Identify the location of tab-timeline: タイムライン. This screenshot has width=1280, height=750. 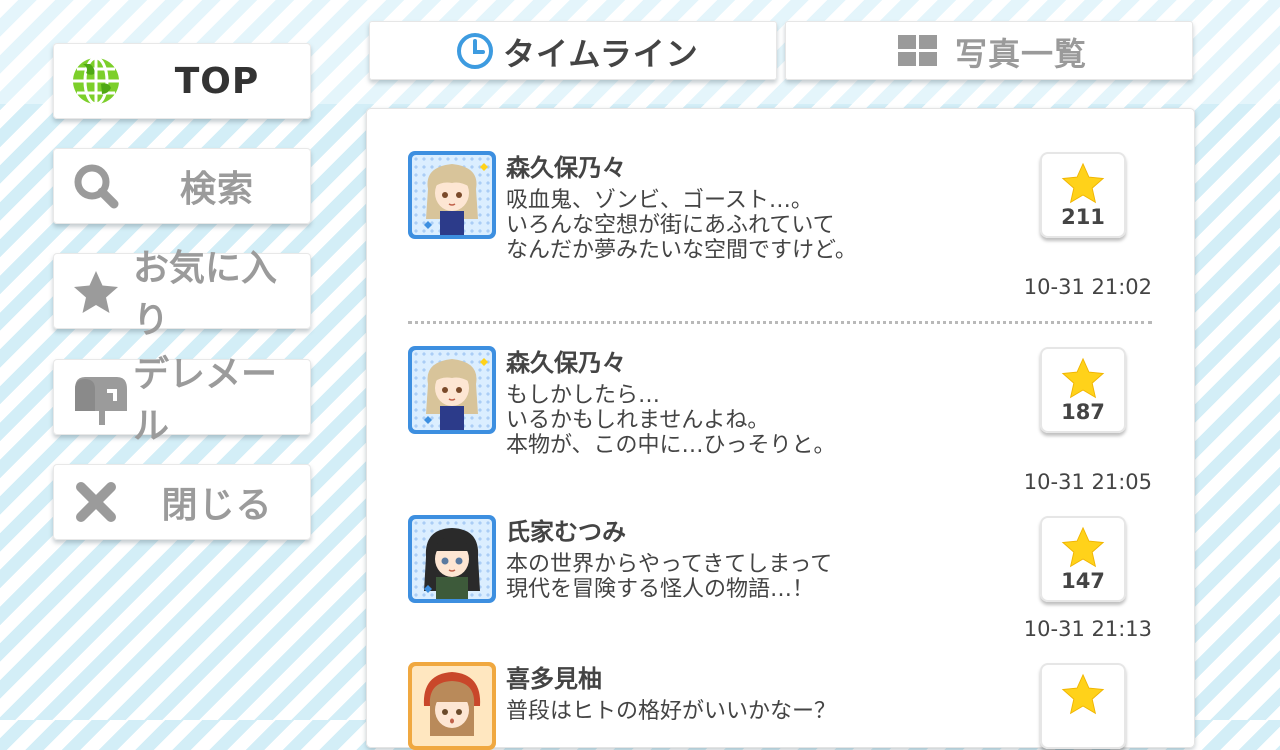
(573, 50).